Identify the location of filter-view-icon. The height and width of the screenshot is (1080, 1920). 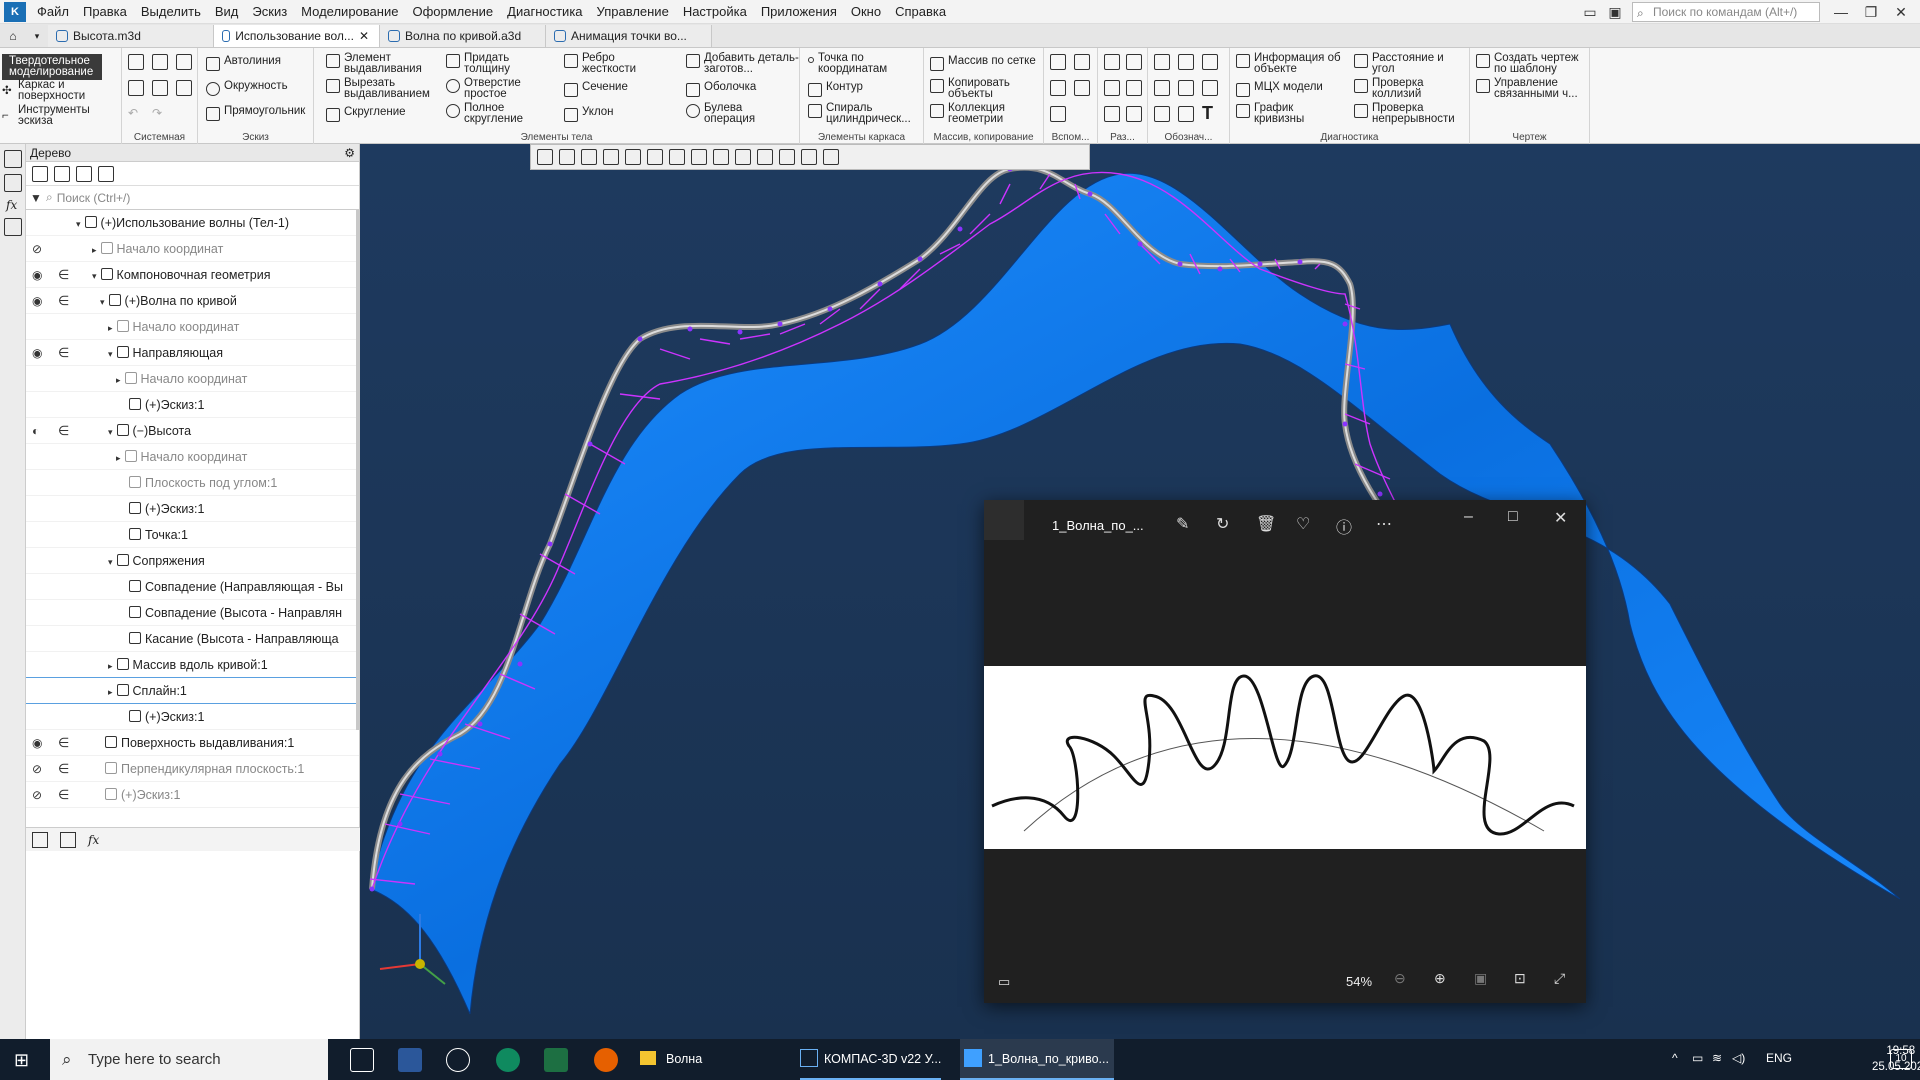
(787, 157).